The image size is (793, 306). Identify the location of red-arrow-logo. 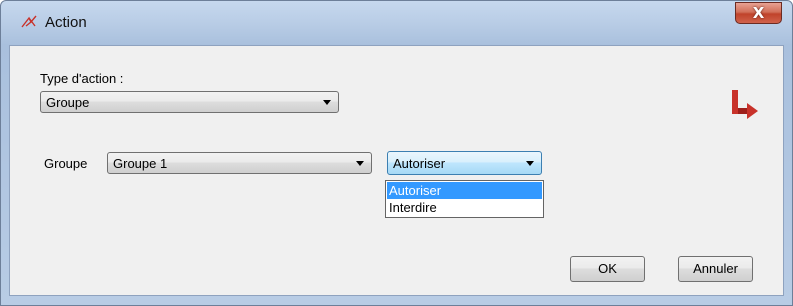
(745, 104).